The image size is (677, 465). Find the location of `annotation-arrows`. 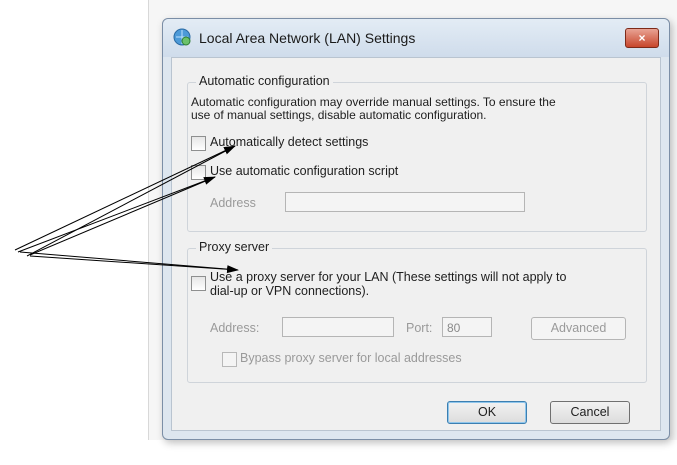

annotation-arrows is located at coordinates (126, 209).